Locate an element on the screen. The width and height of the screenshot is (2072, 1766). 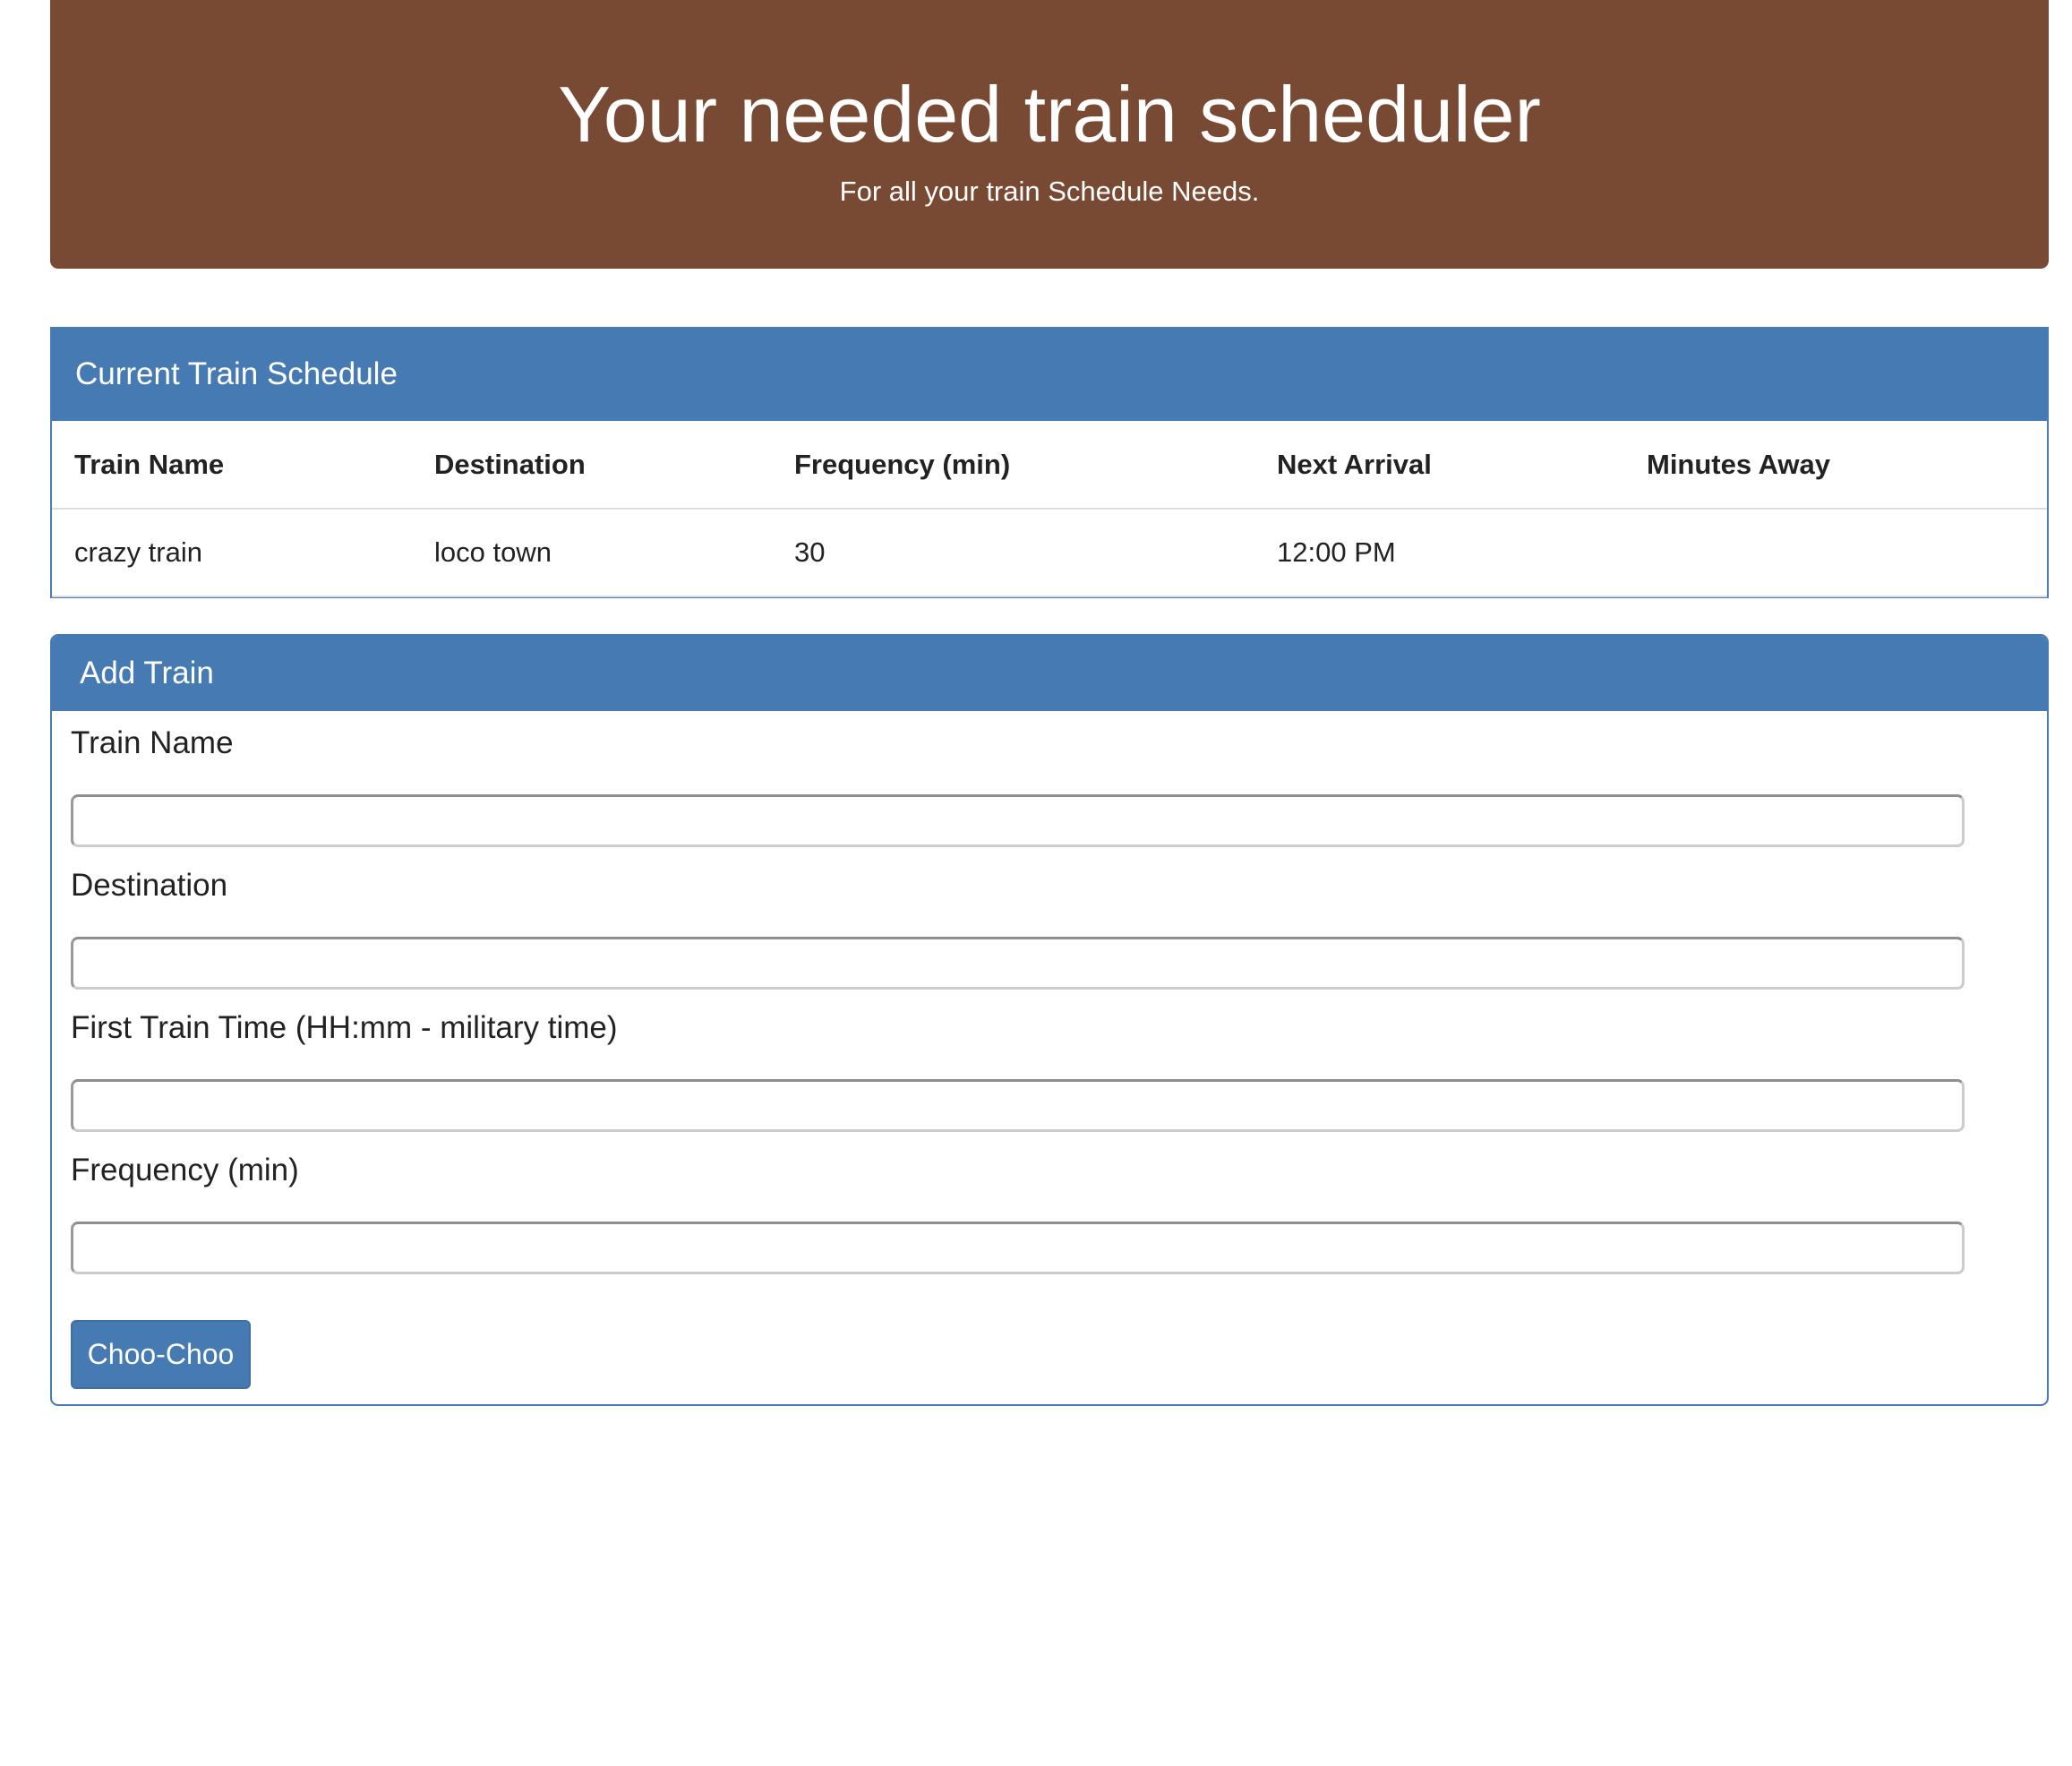
train-name-label: Train Name is located at coordinates (152, 742).